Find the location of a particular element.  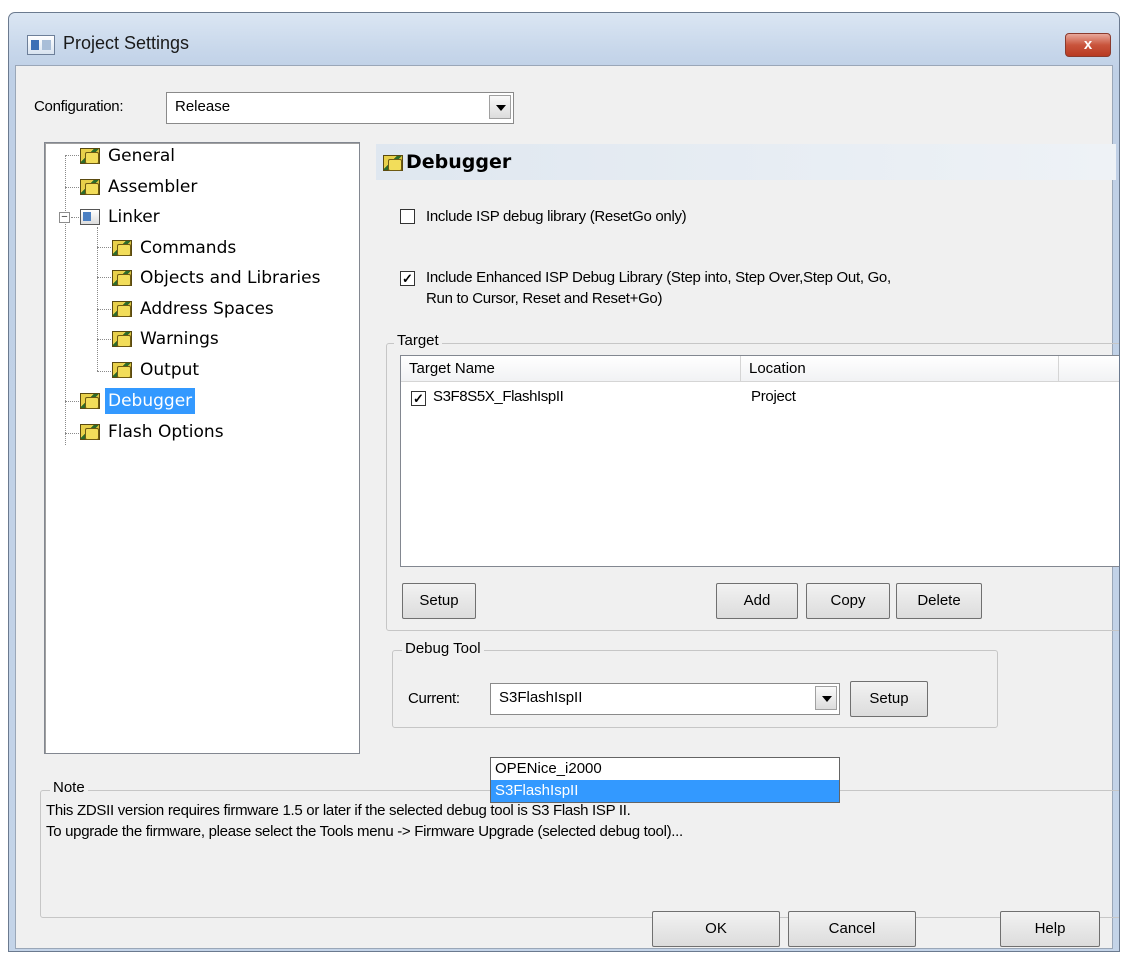

section-title: Debugger is located at coordinates (459, 162).